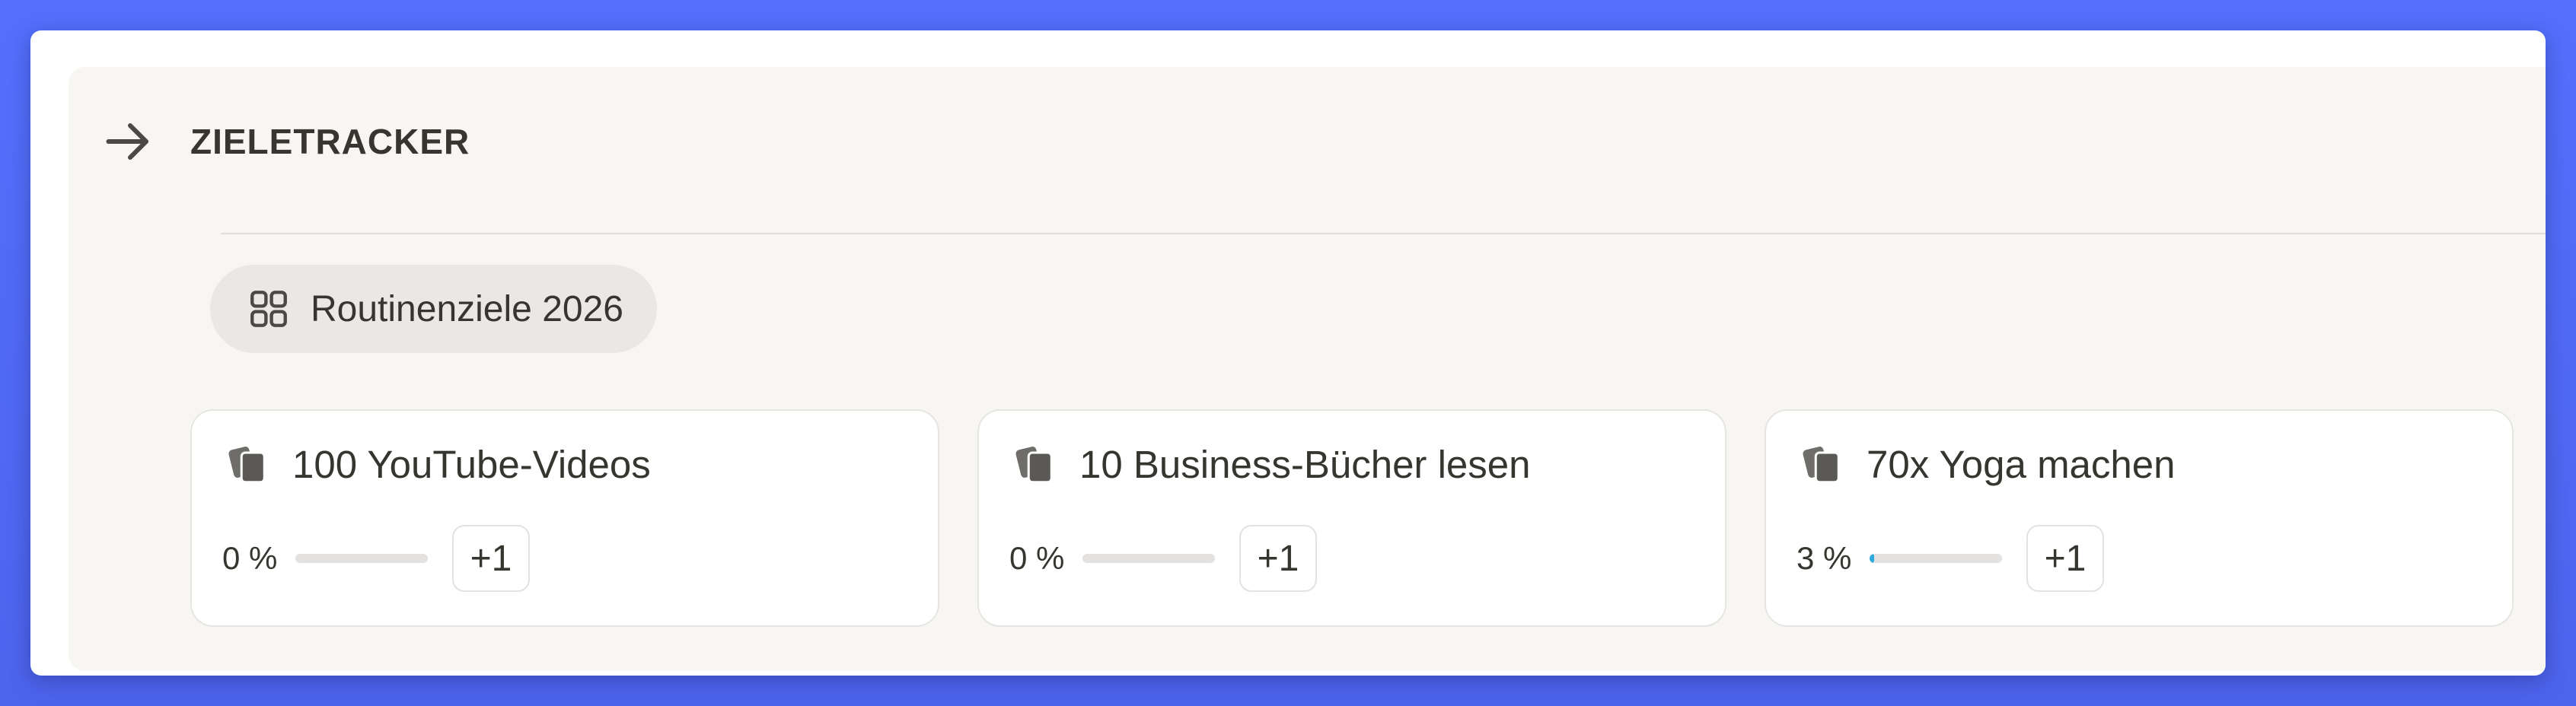  I want to click on goal-card-header: 10 Business-Bücher lesen, so click(1272, 464).